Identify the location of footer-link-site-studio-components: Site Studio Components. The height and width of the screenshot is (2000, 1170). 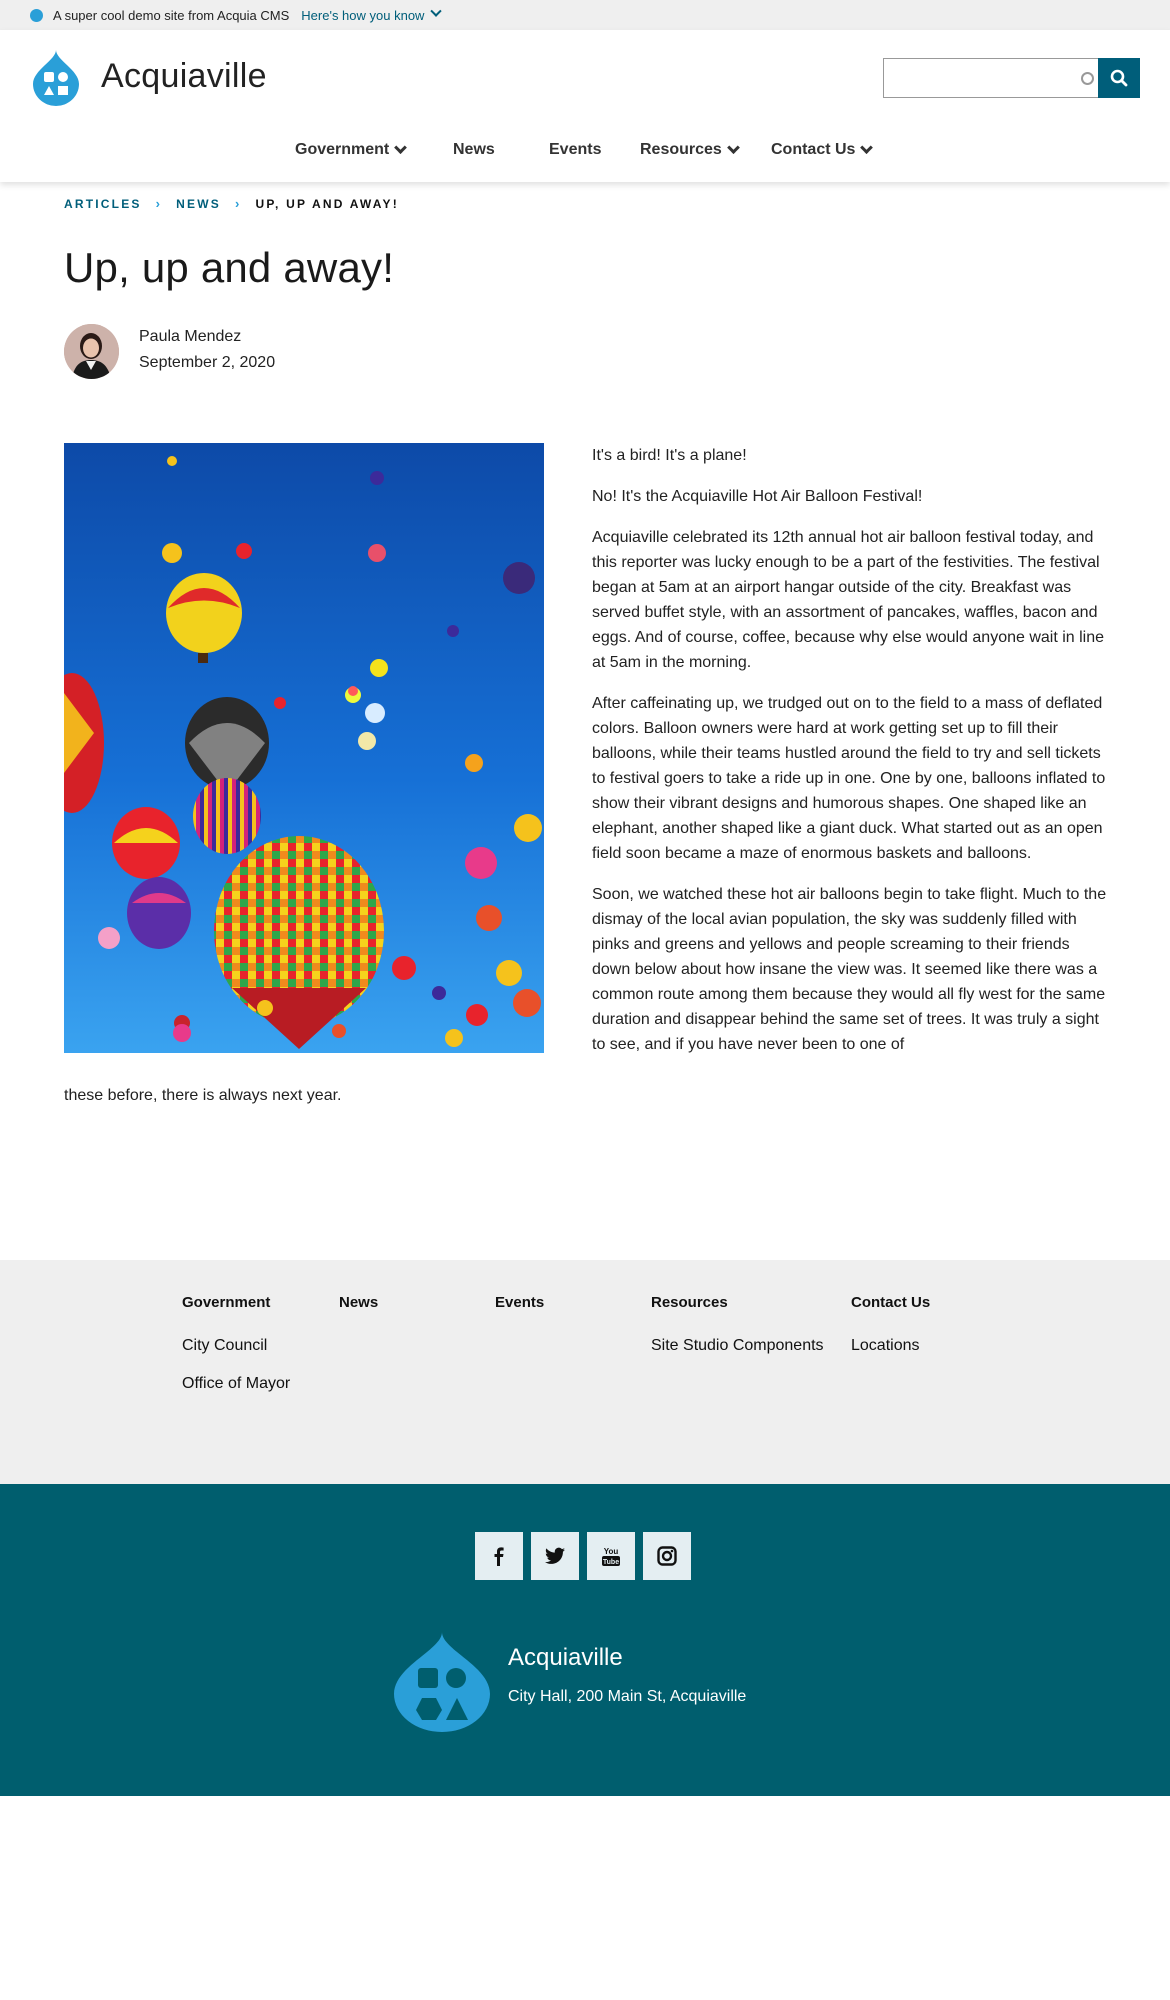
(737, 1346).